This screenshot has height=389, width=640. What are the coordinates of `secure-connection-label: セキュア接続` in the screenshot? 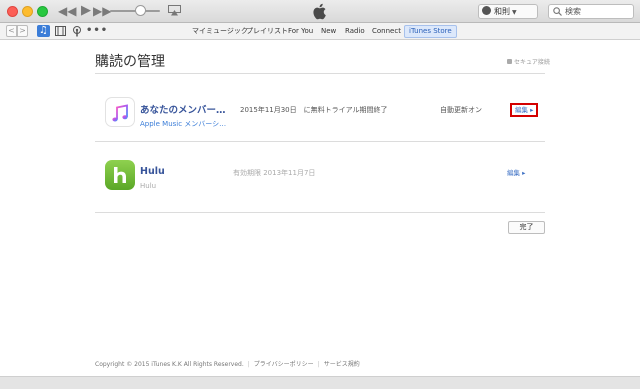 It's located at (528, 61).